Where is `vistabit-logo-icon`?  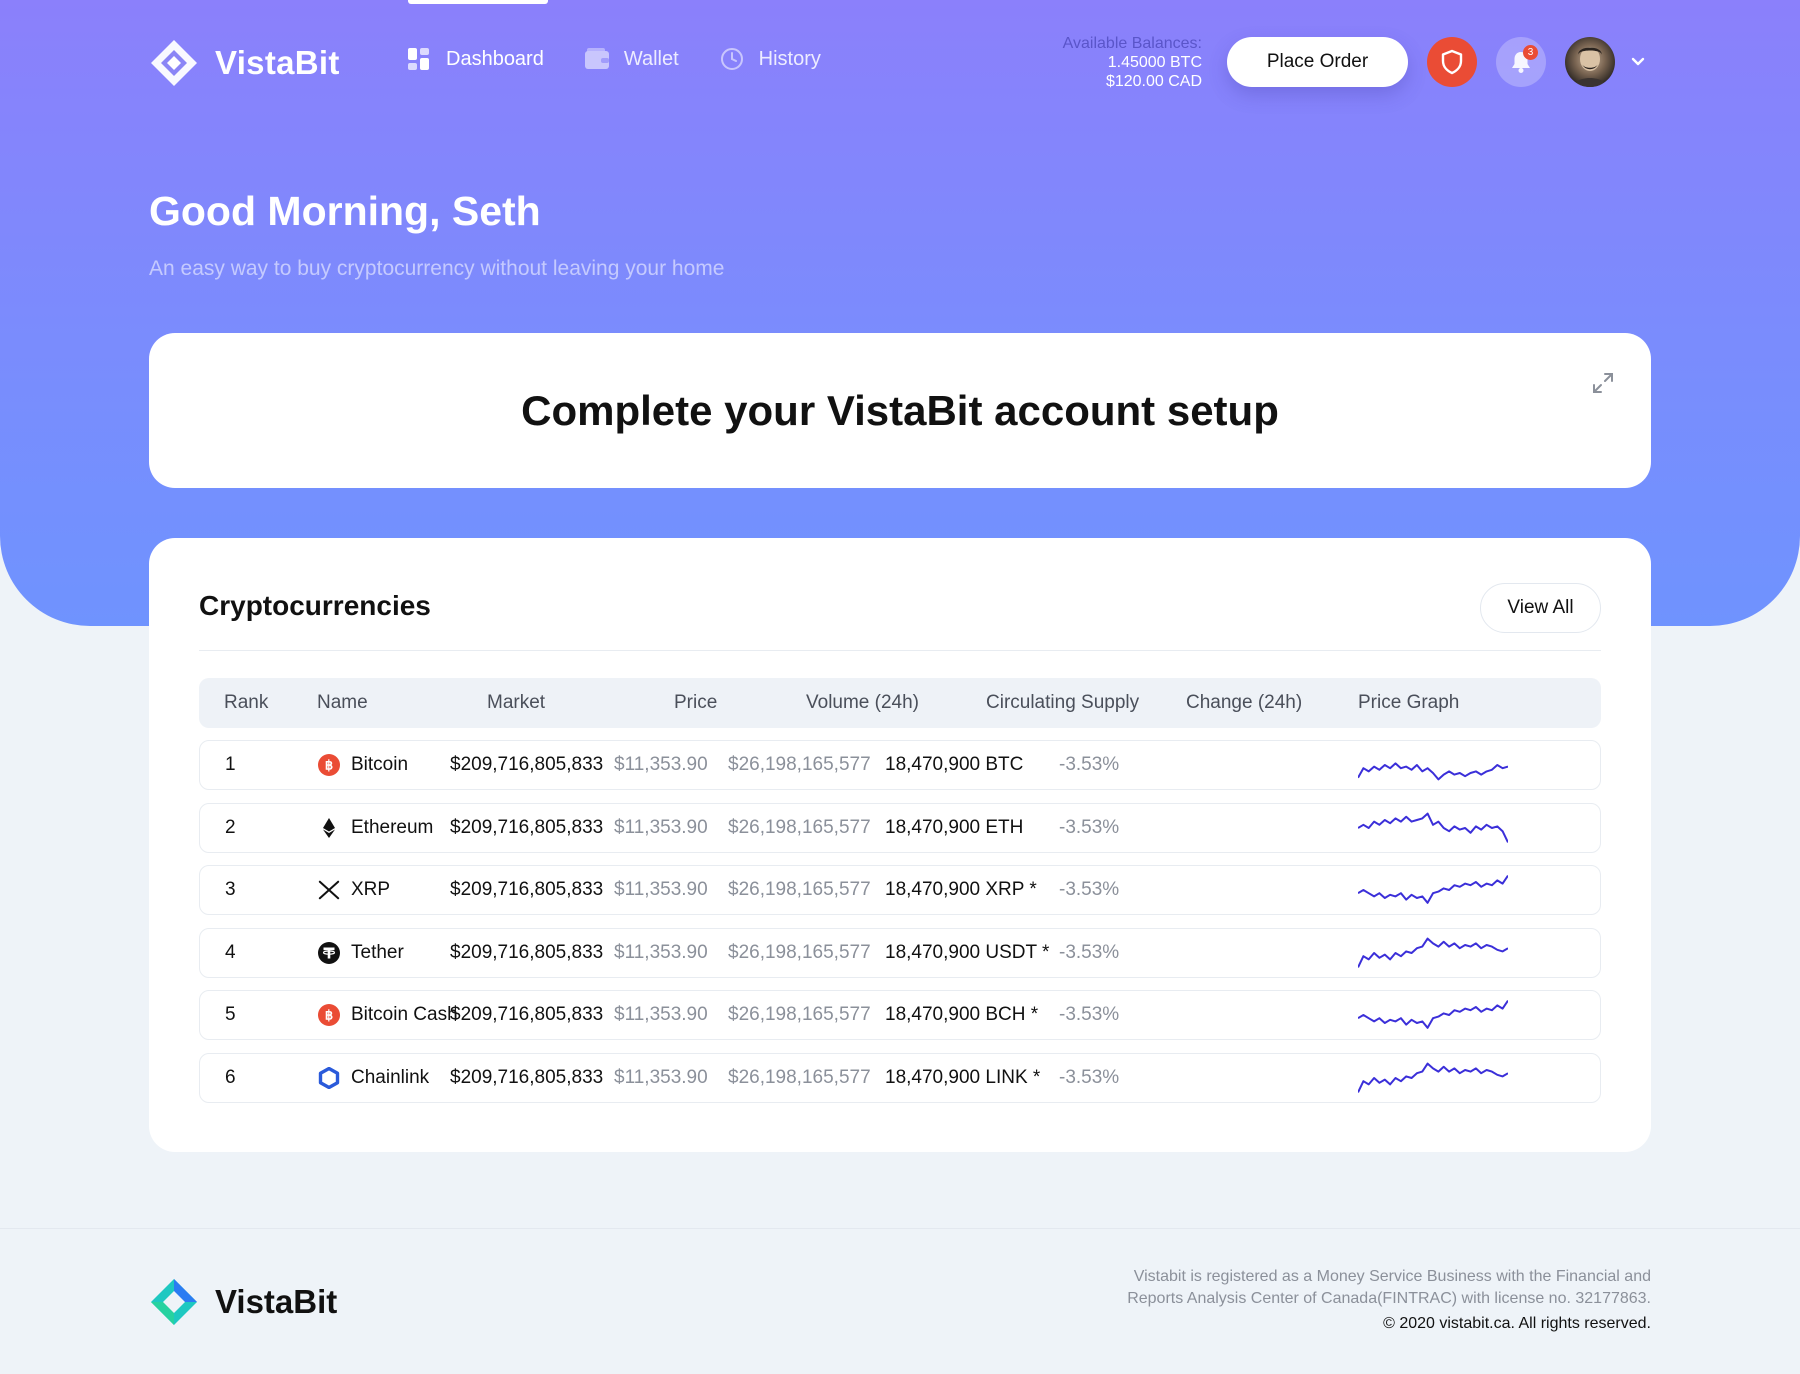
vistabit-logo-icon is located at coordinates (174, 1302).